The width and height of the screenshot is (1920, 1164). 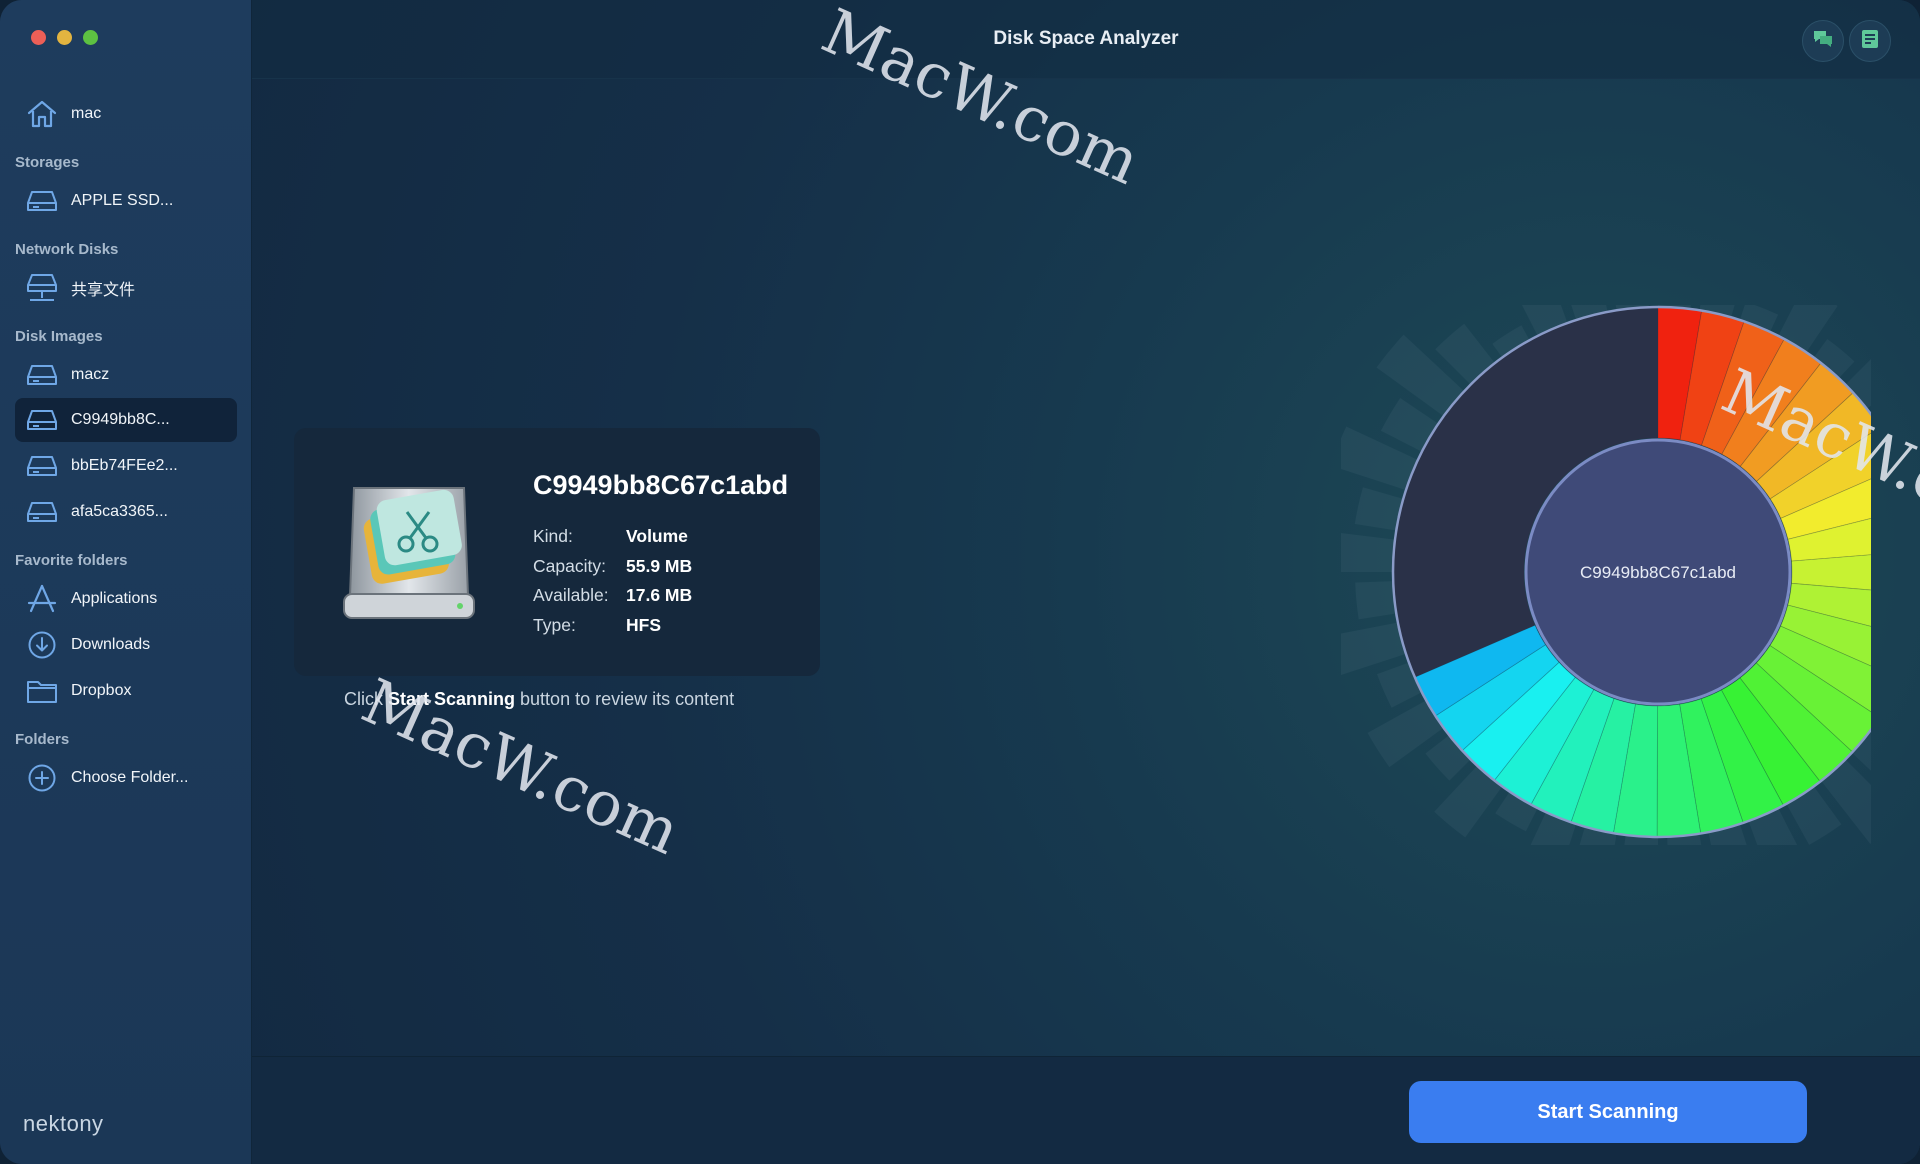 I want to click on sidebar-item-label: mac, so click(x=86, y=113).